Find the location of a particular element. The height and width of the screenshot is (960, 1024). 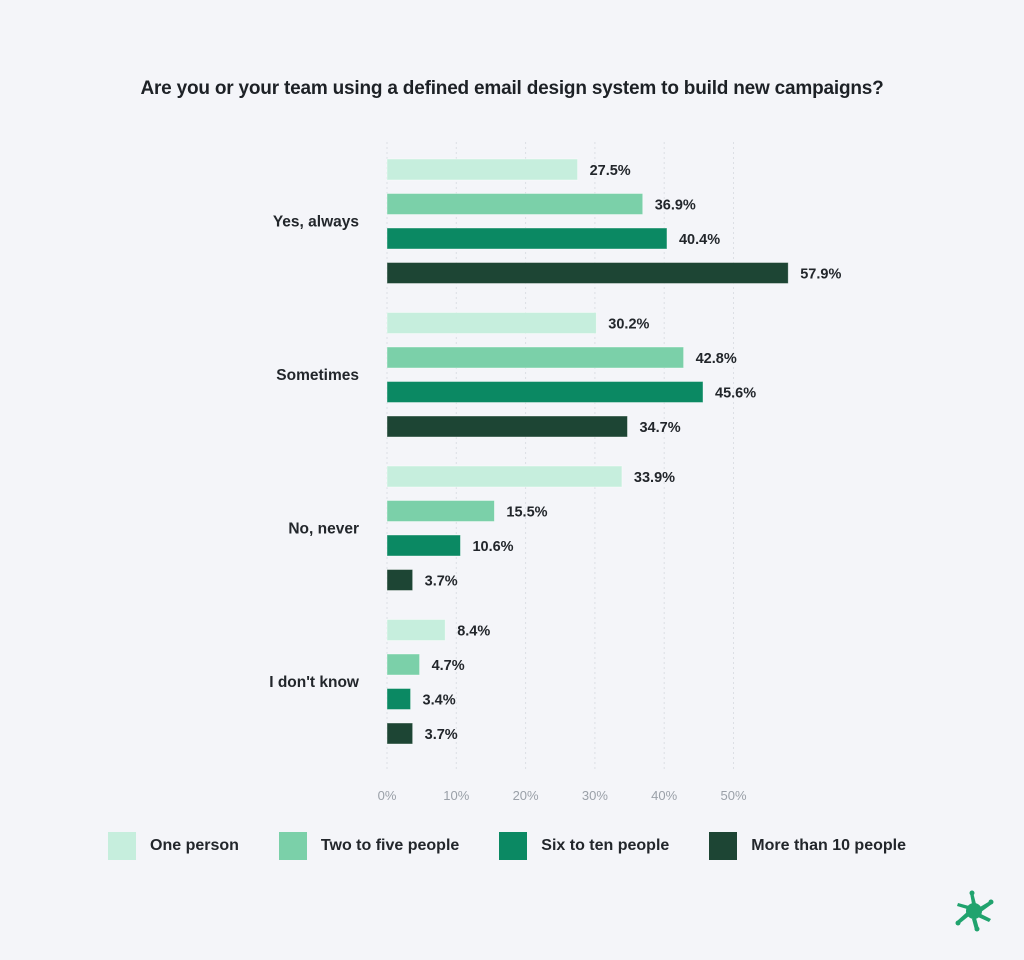

legend-item-six-to-ten: Six to ten people is located at coordinates (584, 846).